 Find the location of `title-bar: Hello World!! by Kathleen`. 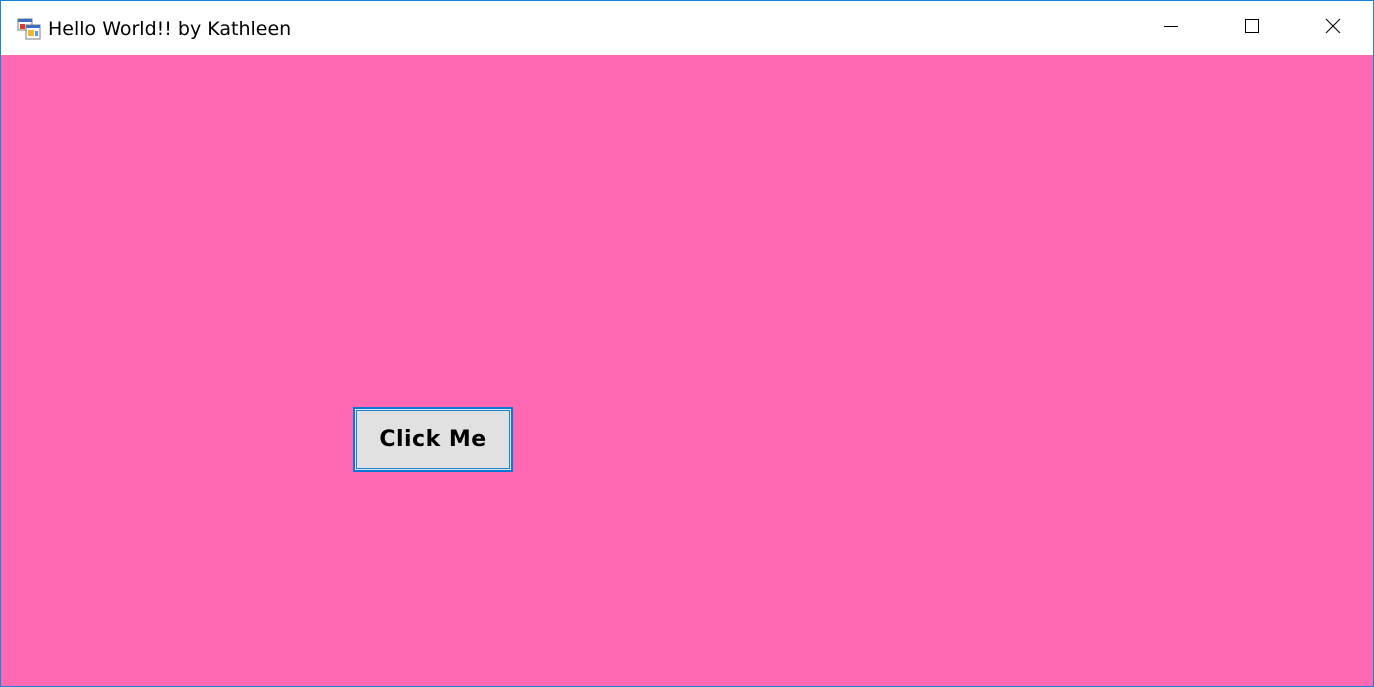

title-bar: Hello World!! by Kathleen is located at coordinates (687, 28).